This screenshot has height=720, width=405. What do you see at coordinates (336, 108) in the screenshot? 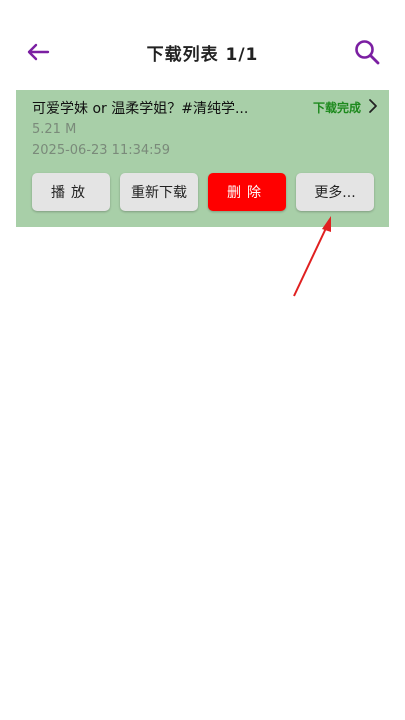
I see `status-badge: 下载完成` at bounding box center [336, 108].